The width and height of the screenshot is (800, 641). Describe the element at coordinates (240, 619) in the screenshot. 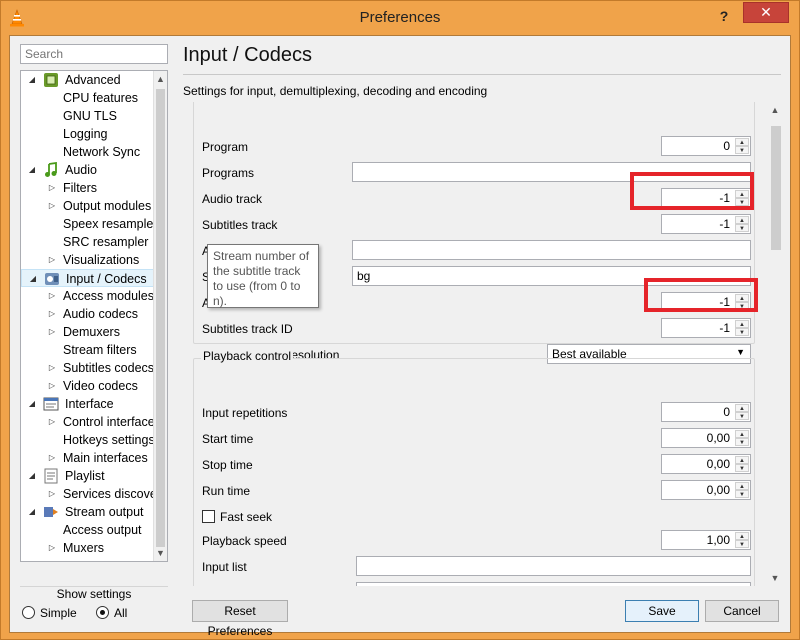

I see `reset-preferences-button: Reset Preferences` at that location.